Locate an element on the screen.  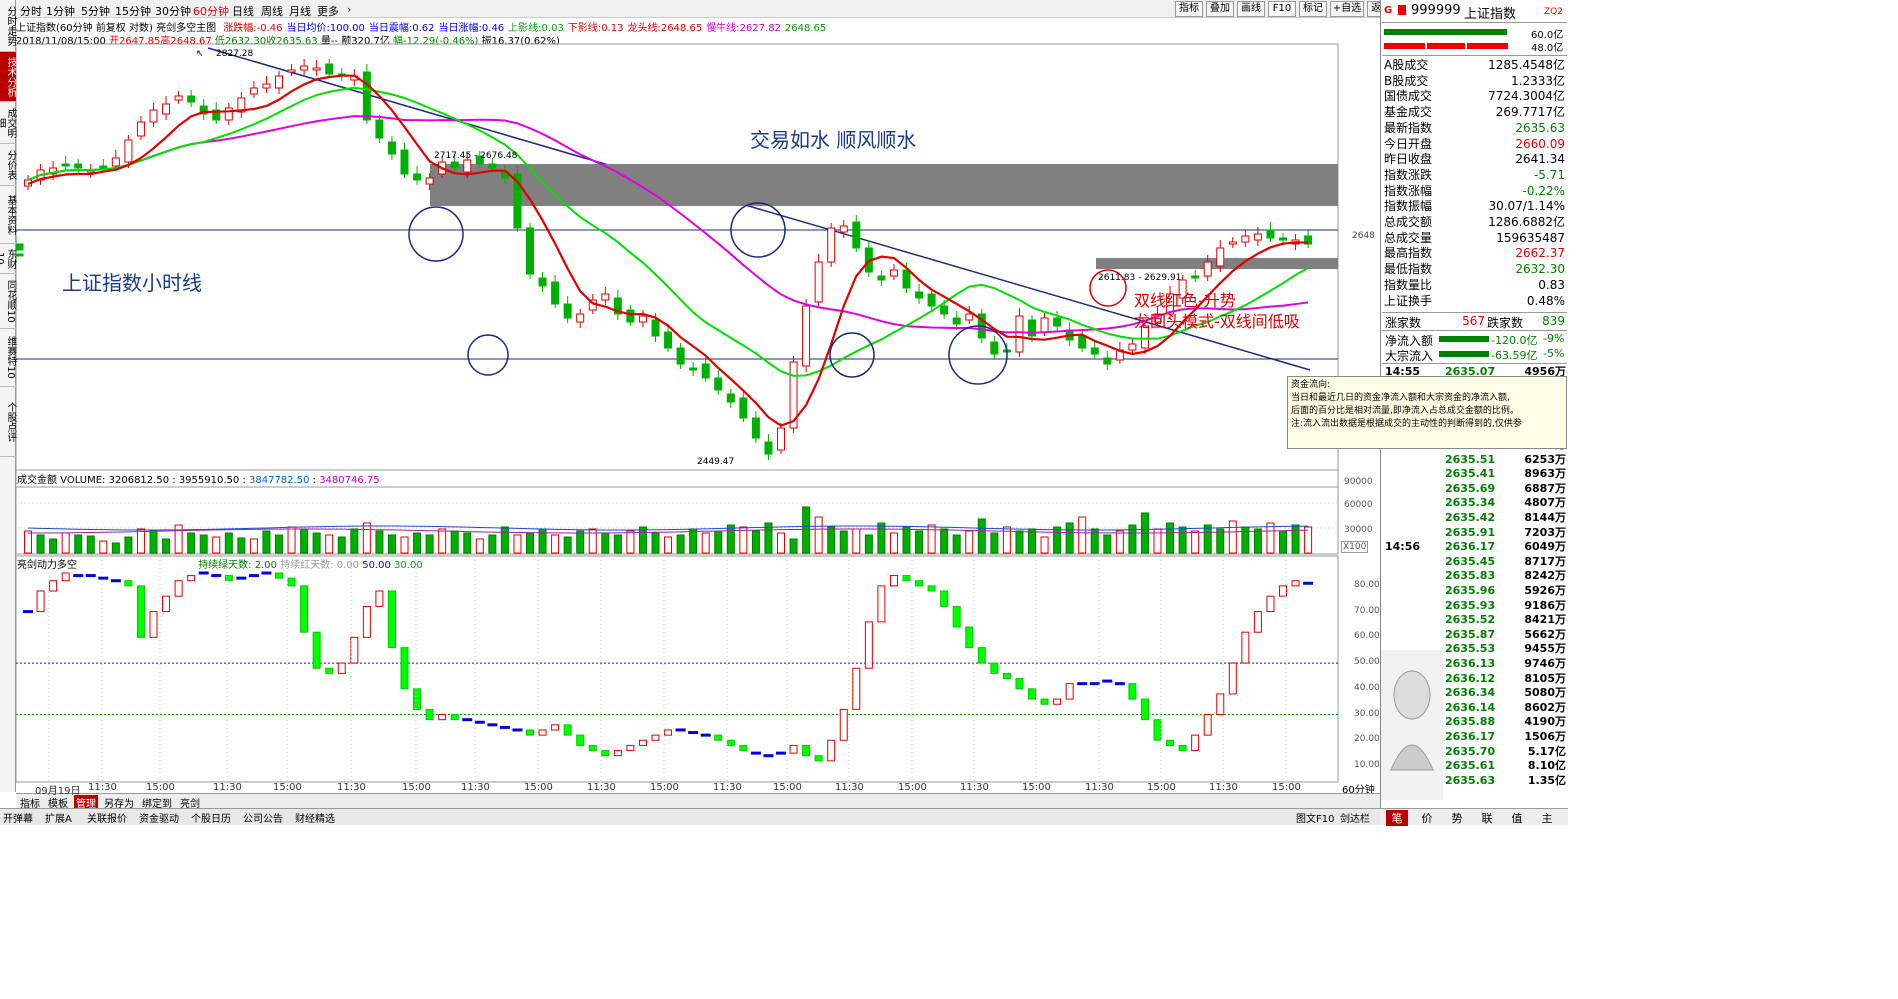
time-axis is located at coordinates (667, 669).